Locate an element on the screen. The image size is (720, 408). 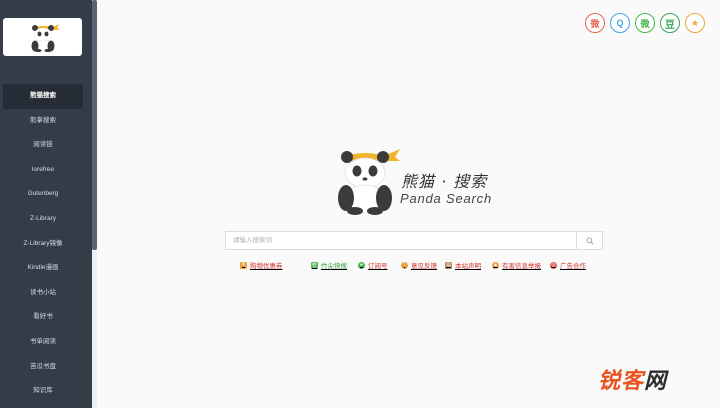
sidebar-scrollbar is located at coordinates (94, 204).